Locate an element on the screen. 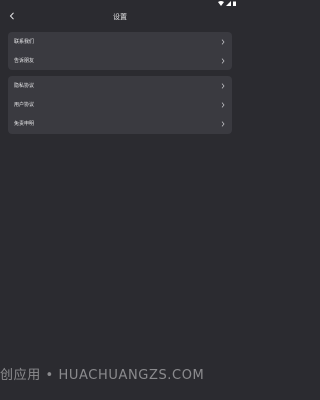 The image size is (320, 400). settings-item-disclaimer: 免责申明 is located at coordinates (120, 123).